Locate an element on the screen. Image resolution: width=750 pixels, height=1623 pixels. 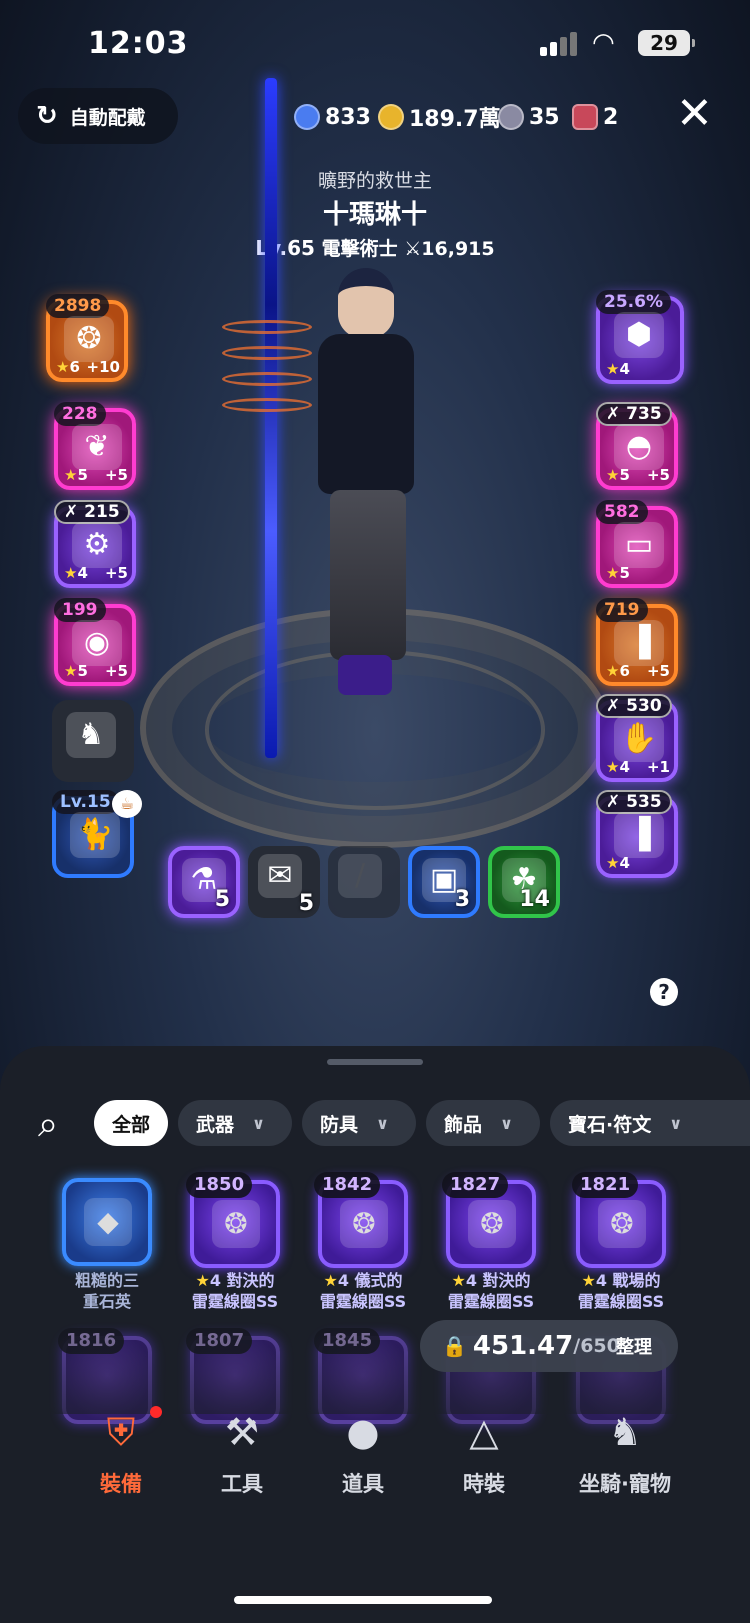
necklace-icon: ❦ is located at coordinates (97, 447).